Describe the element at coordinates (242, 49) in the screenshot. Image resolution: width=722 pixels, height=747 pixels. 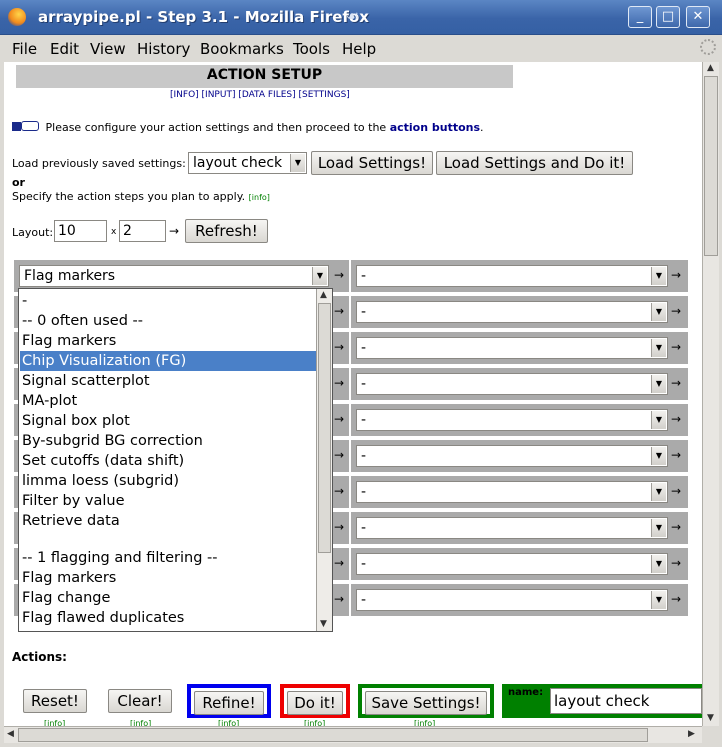
I see `menu-bookmarks: Bookmarks` at that location.